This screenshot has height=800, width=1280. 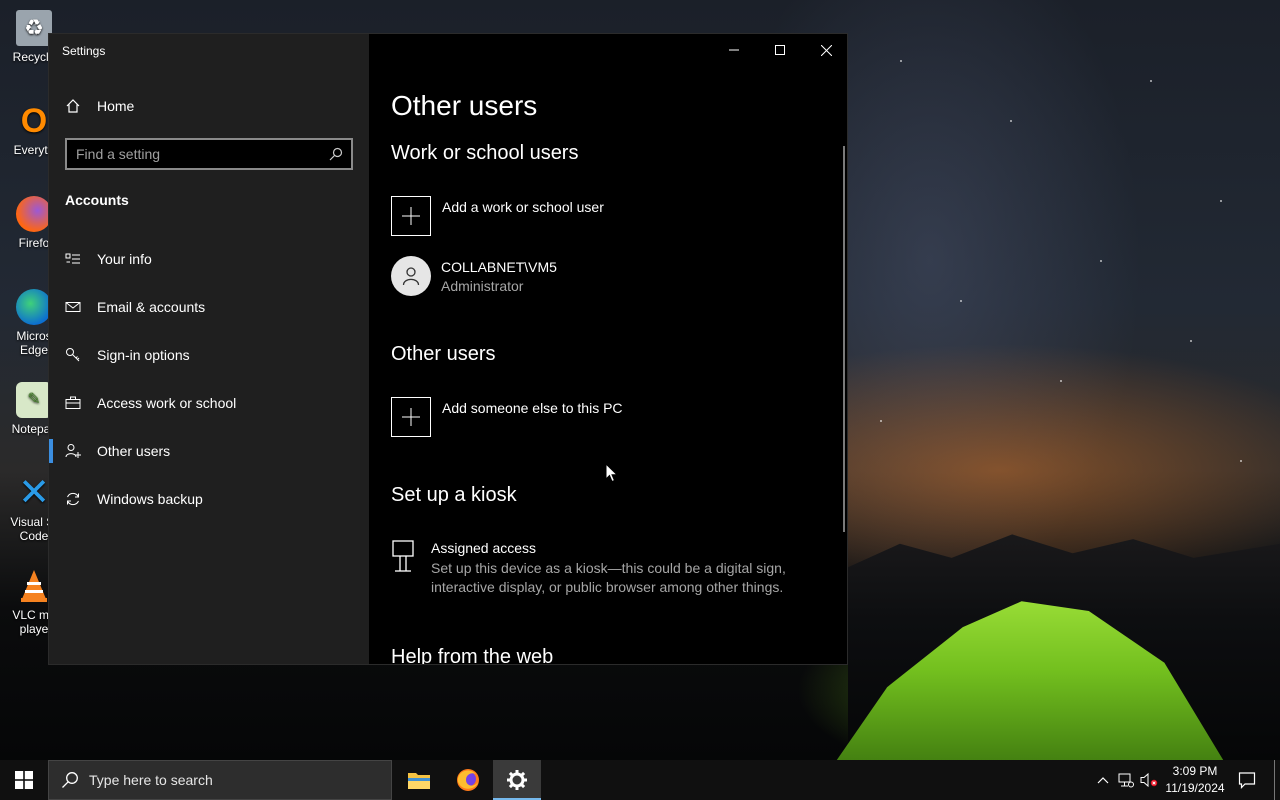 I want to click on user-name: COLLABNET\VM5, so click(x=499, y=267).